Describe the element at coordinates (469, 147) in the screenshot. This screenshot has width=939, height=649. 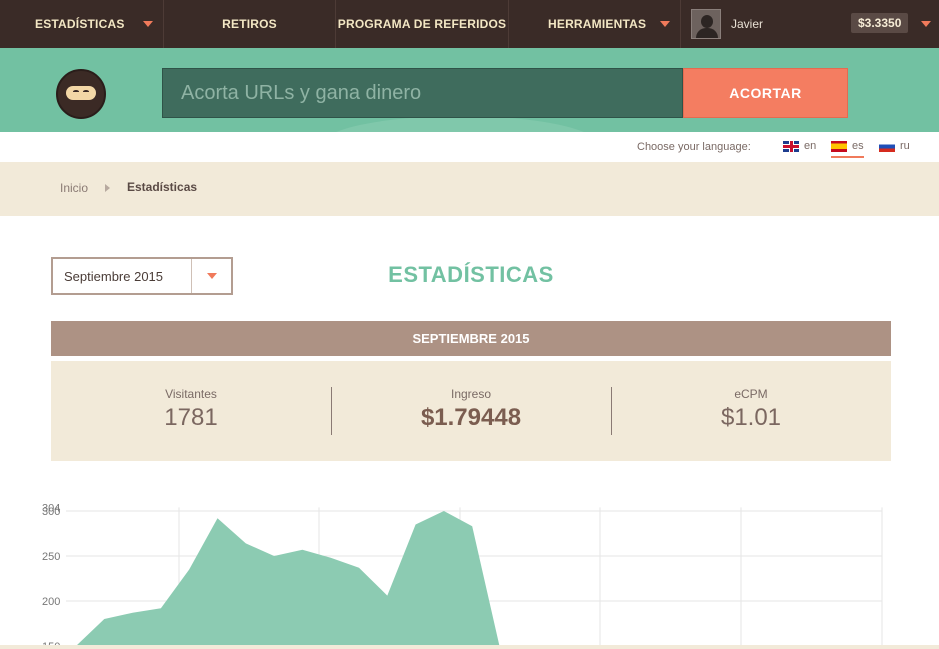
I see `language-bar: Choose your language: en es ru` at that location.